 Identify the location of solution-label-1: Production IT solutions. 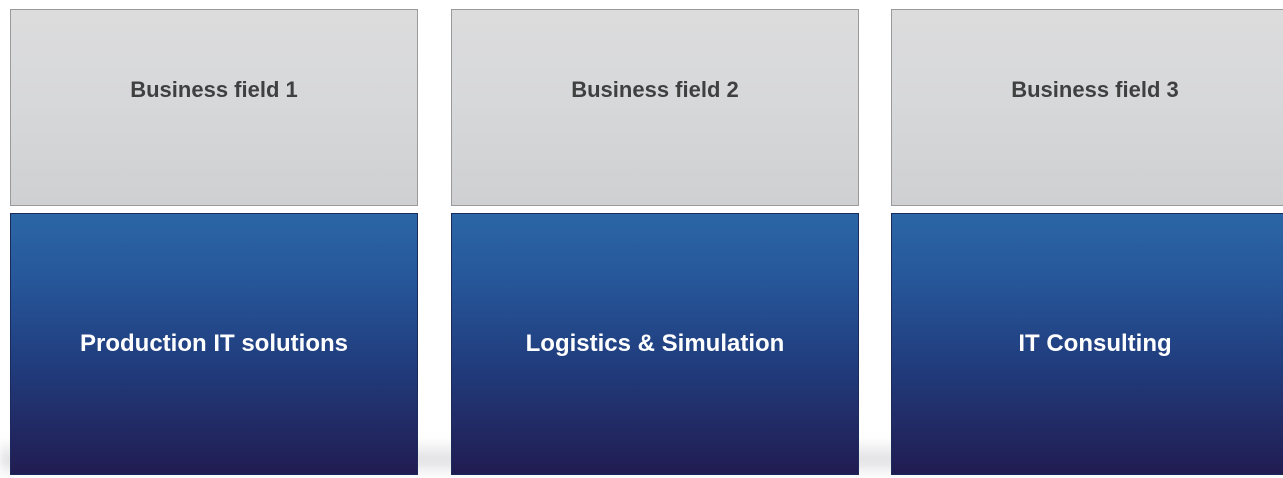
(214, 343).